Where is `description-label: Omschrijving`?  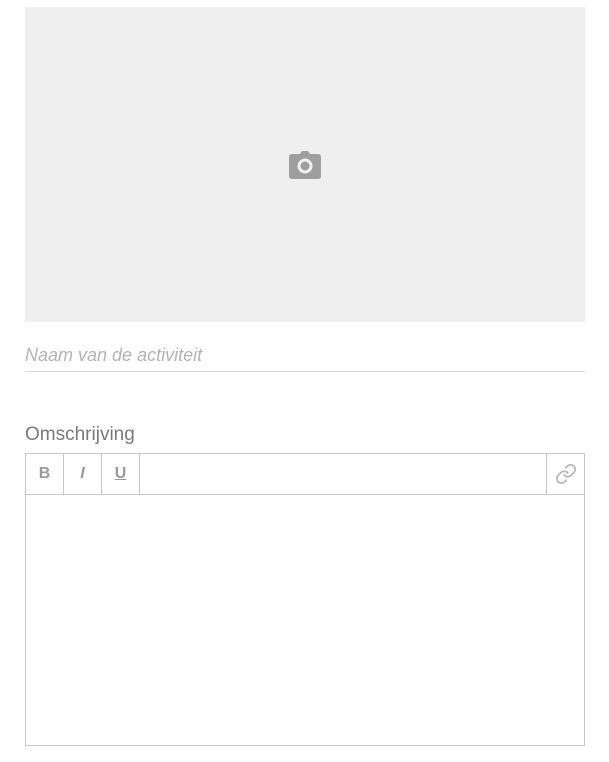
description-label: Omschrijving is located at coordinates (80, 434).